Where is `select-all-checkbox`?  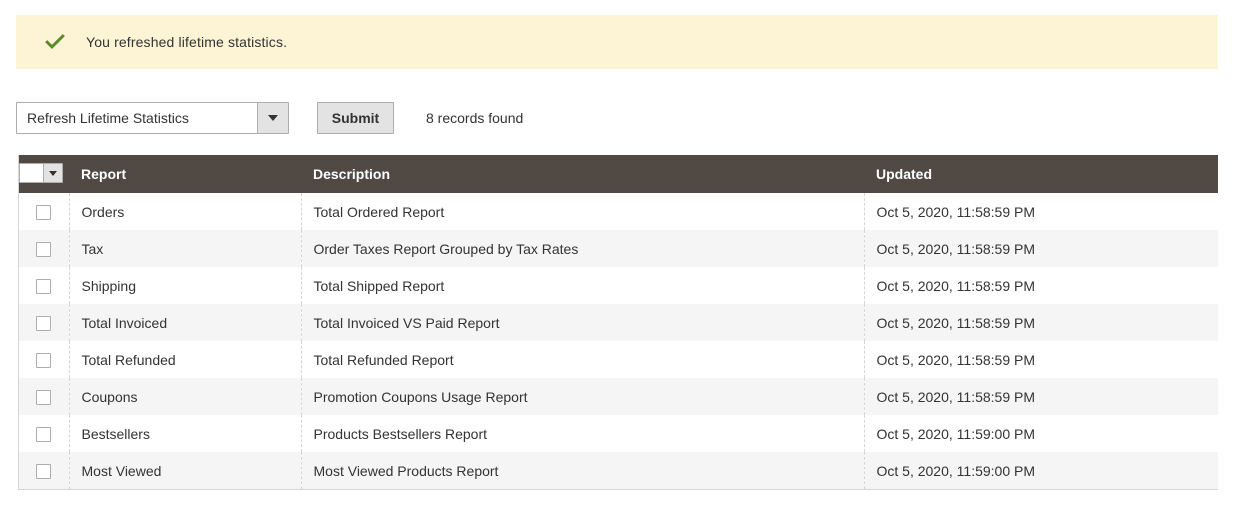 select-all-checkbox is located at coordinates (31, 173).